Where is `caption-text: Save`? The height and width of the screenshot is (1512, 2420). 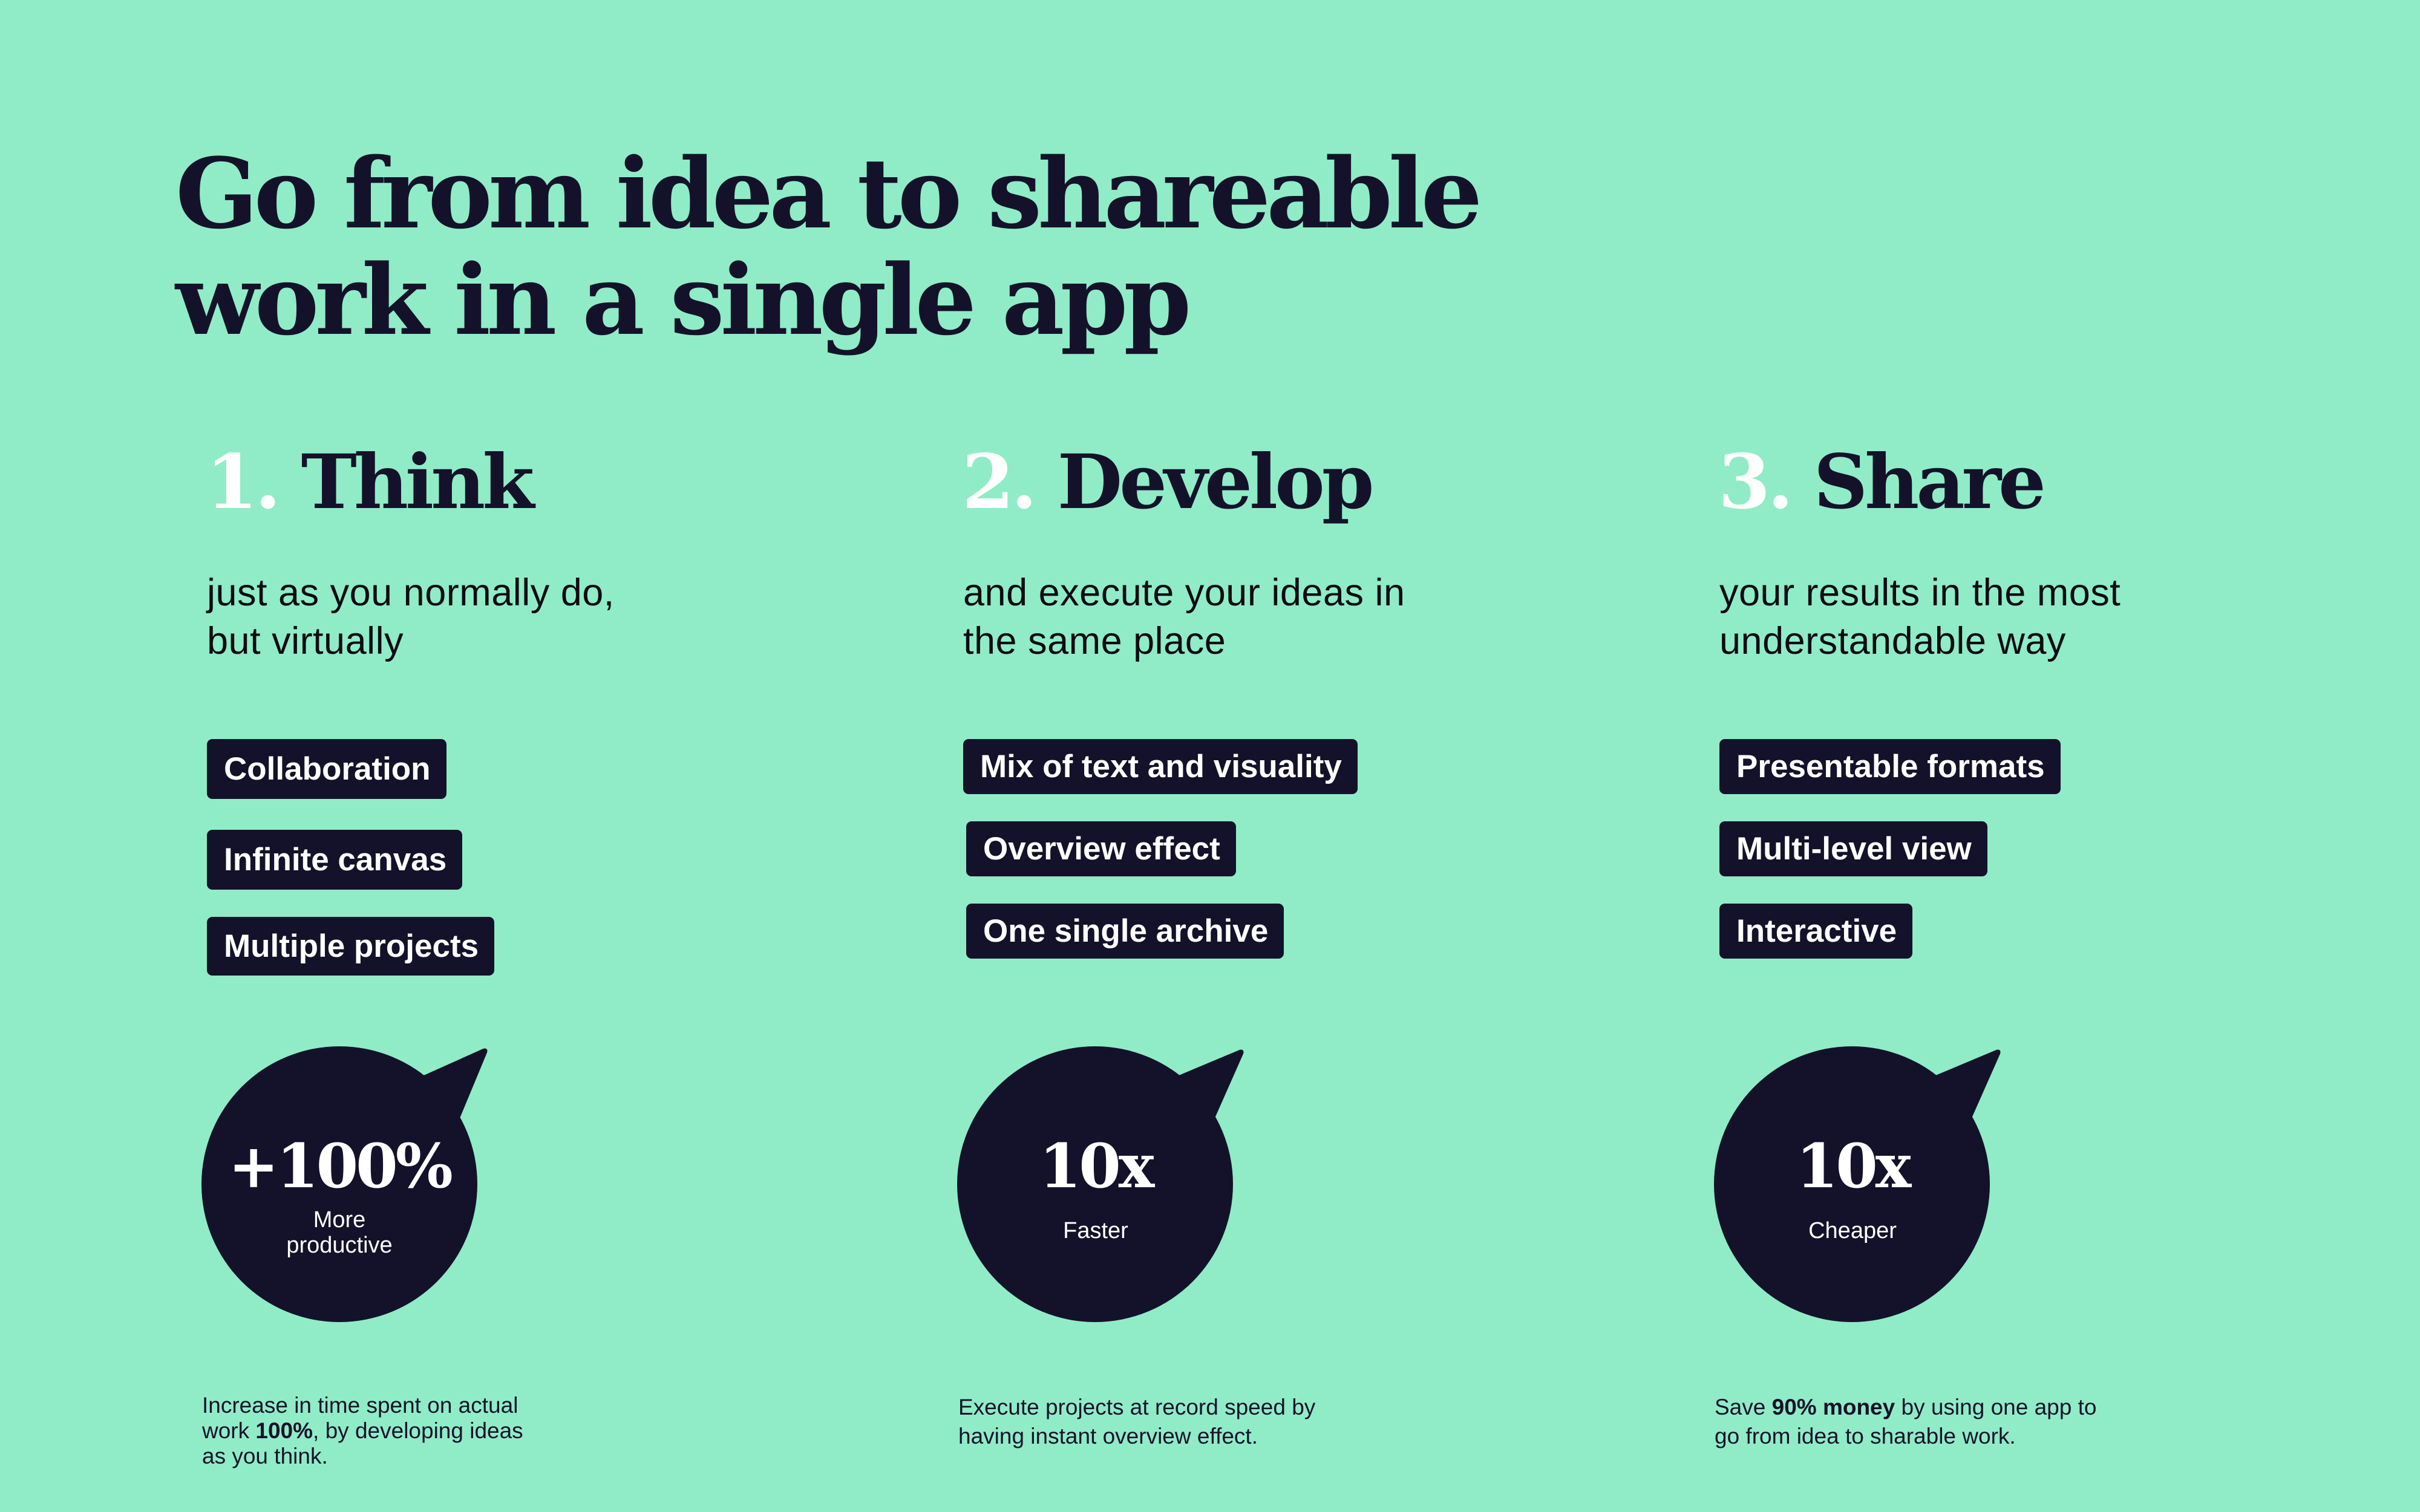
caption-text: Save is located at coordinates (1743, 1407).